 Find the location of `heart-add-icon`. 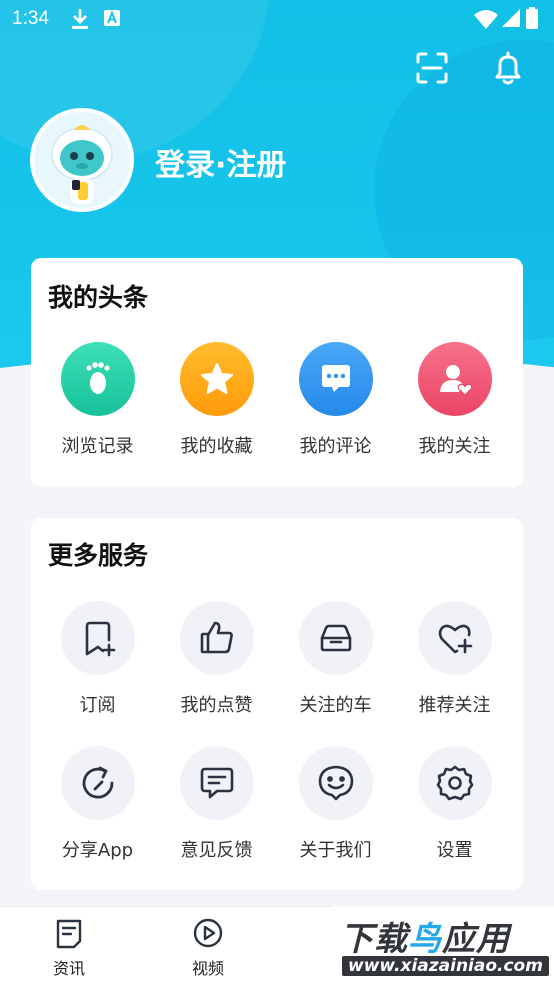

heart-add-icon is located at coordinates (454, 638).